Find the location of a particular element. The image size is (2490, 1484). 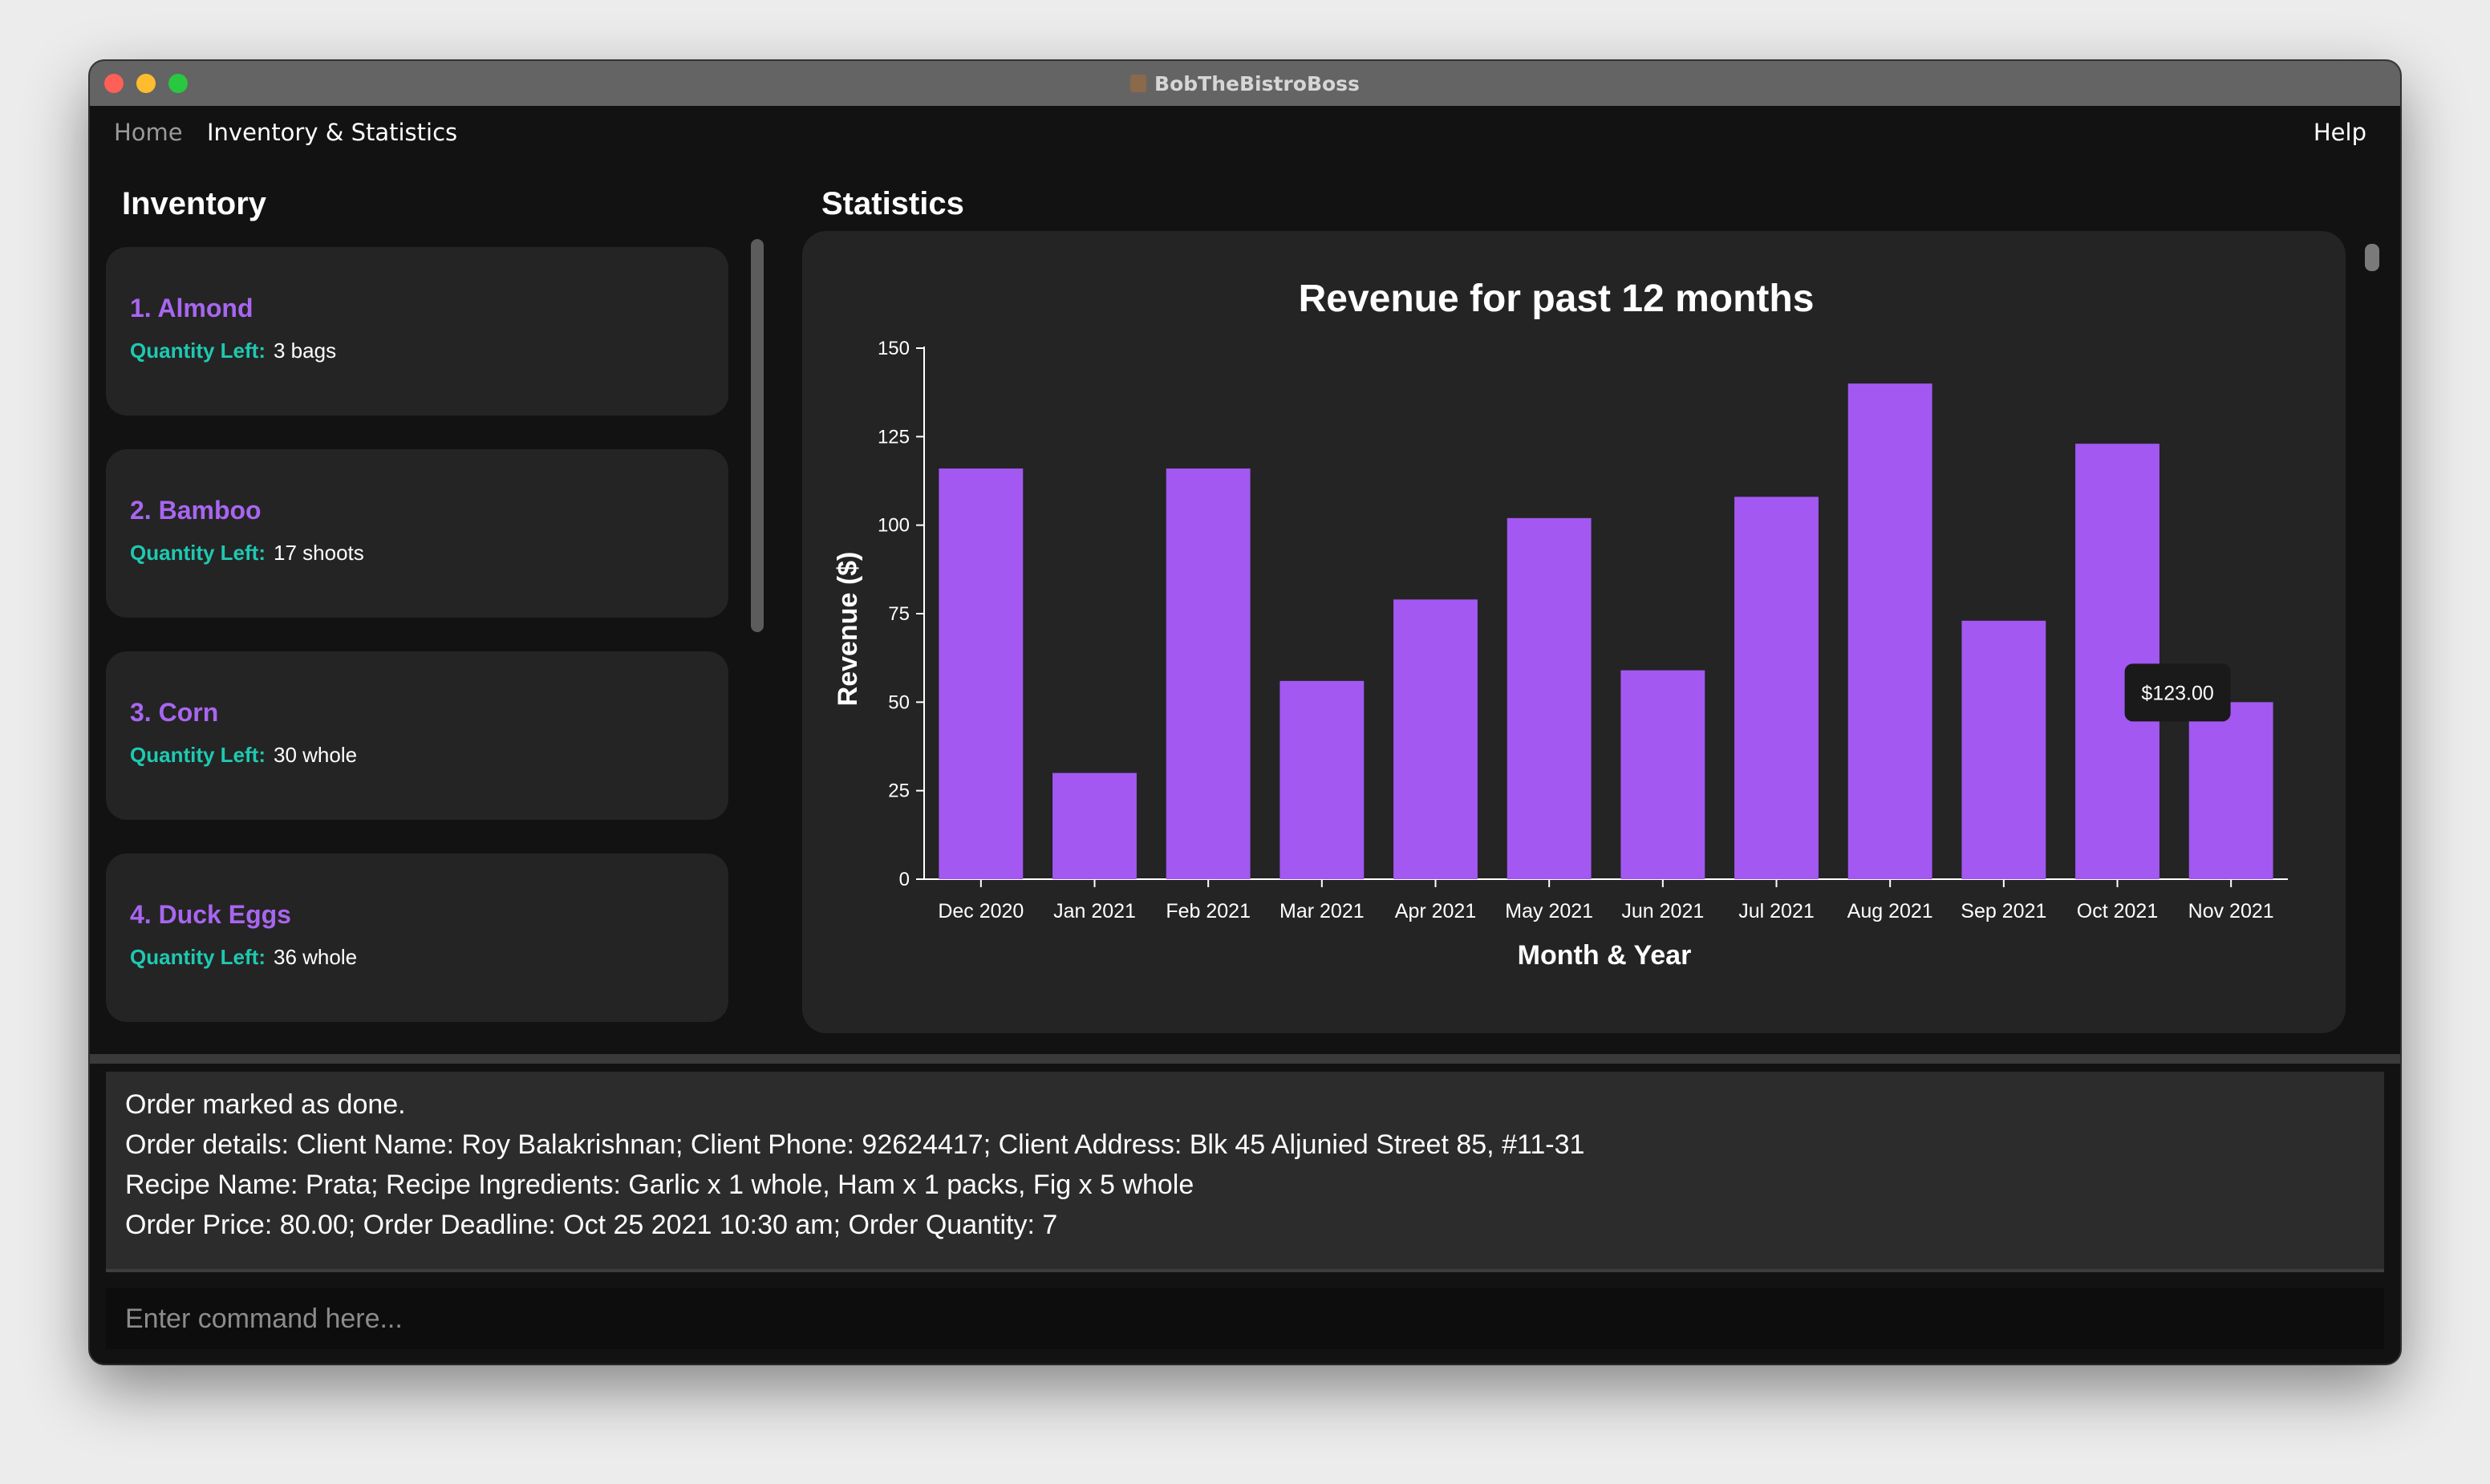

quantity-value: 36 whole is located at coordinates (316, 957).